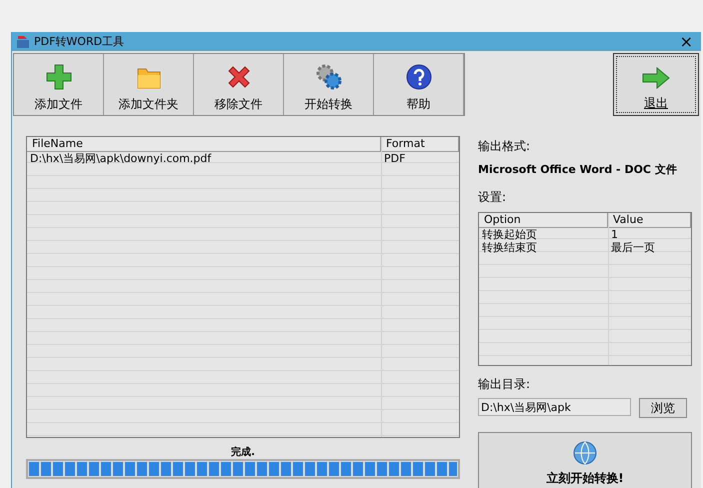 The width and height of the screenshot is (703, 488). What do you see at coordinates (493, 197) in the screenshot?
I see `settings-label: 设置:` at bounding box center [493, 197].